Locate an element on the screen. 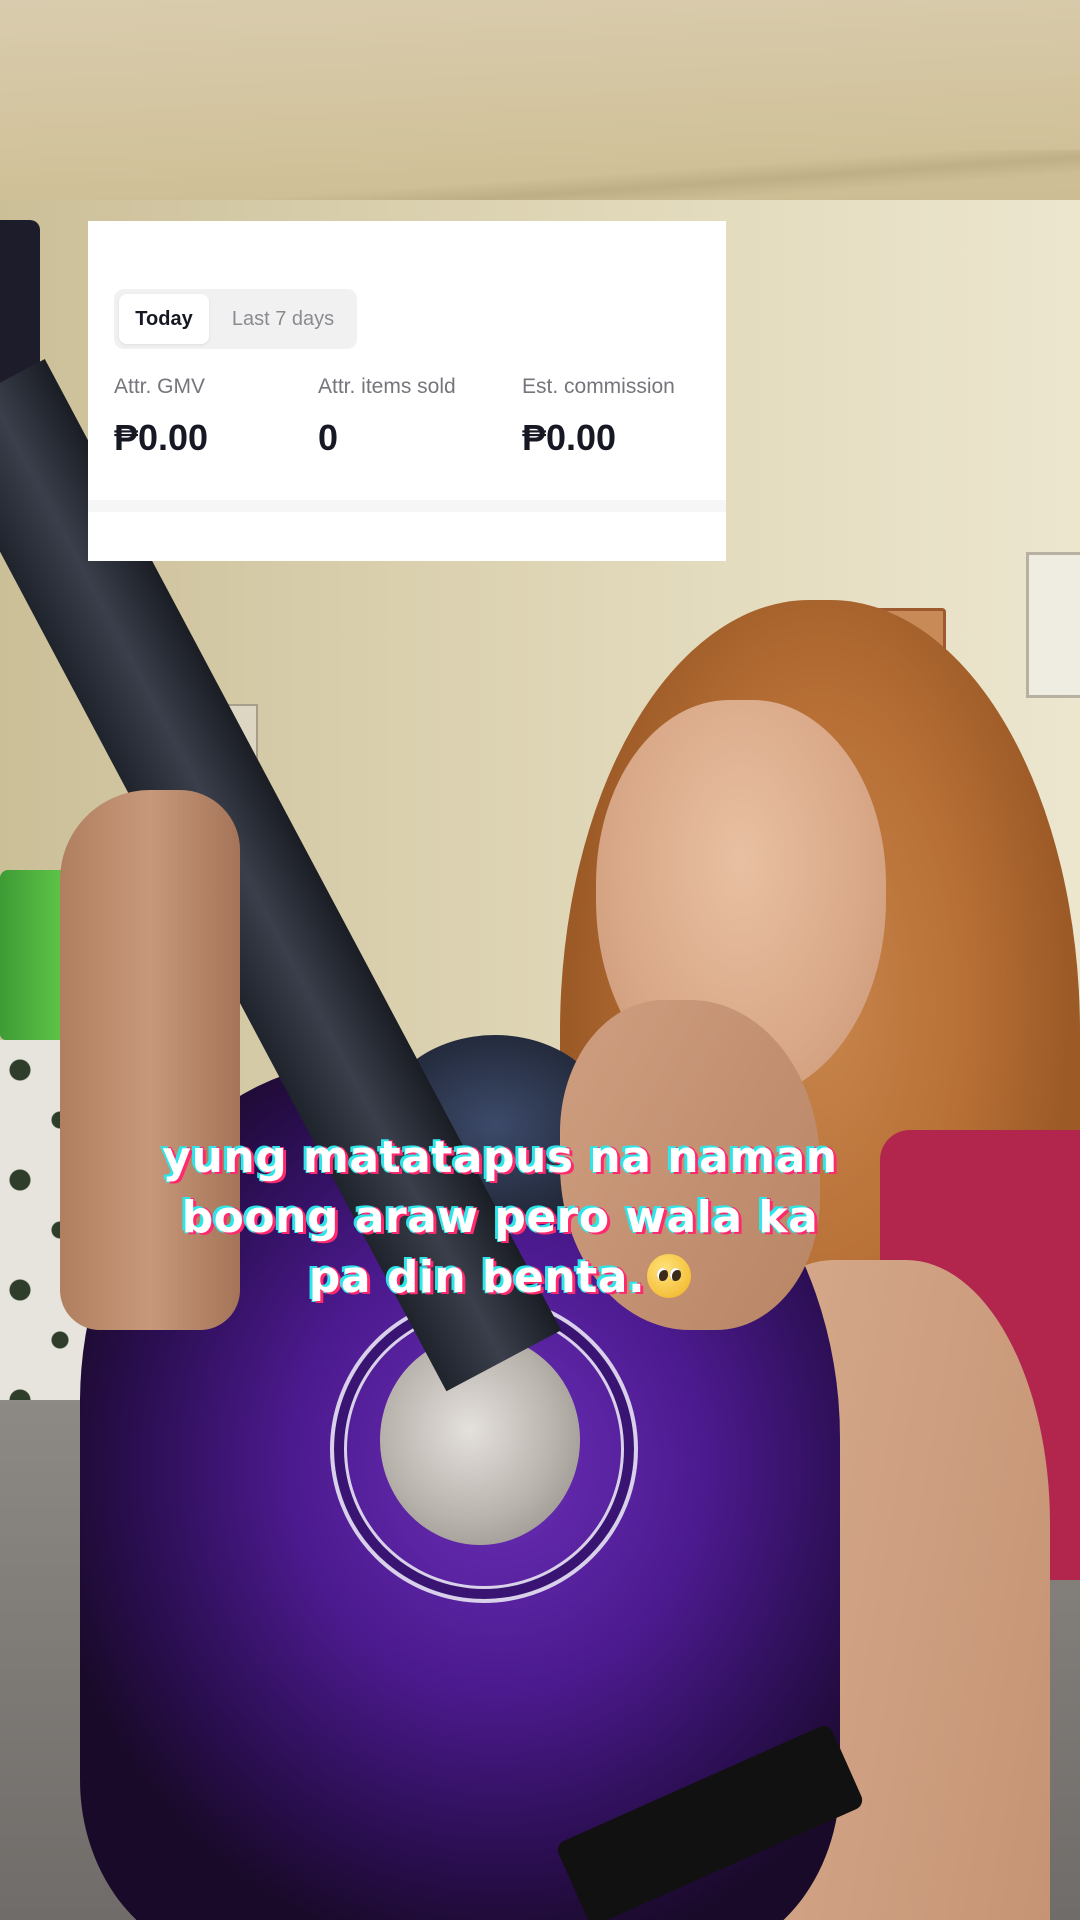  date-range-toggle: Today Last 7 days is located at coordinates (235, 319).